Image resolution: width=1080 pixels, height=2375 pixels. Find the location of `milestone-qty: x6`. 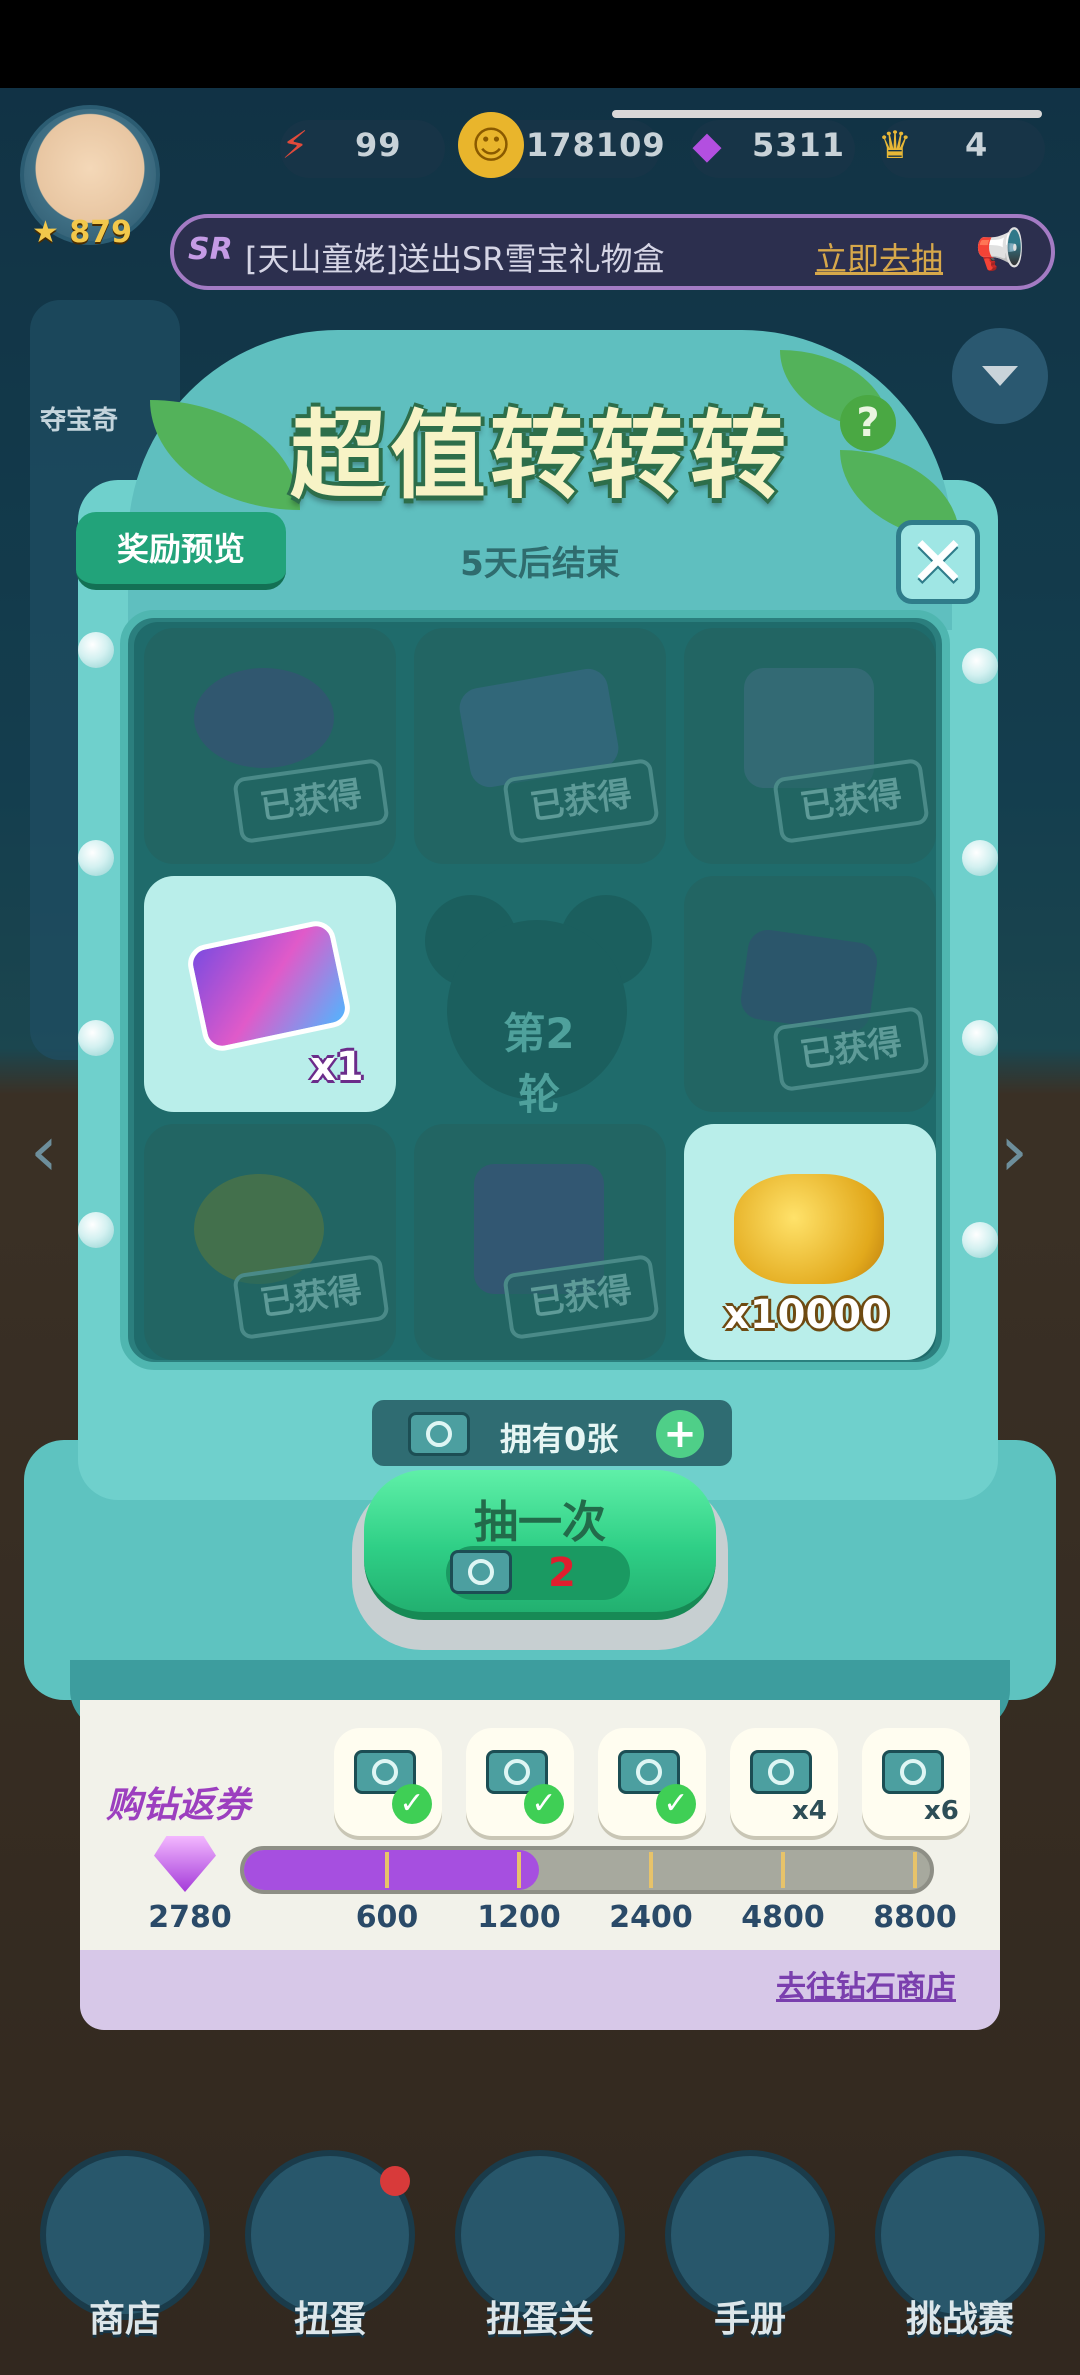

milestone-qty: x6 is located at coordinates (941, 1811).